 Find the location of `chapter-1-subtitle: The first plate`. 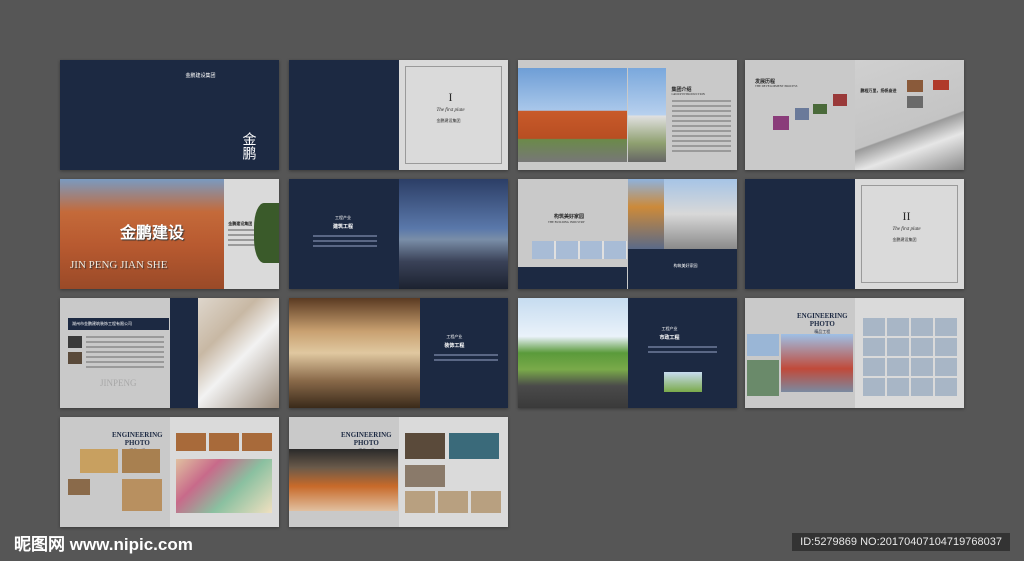

chapter-1-subtitle: The first plate is located at coordinates (450, 110).